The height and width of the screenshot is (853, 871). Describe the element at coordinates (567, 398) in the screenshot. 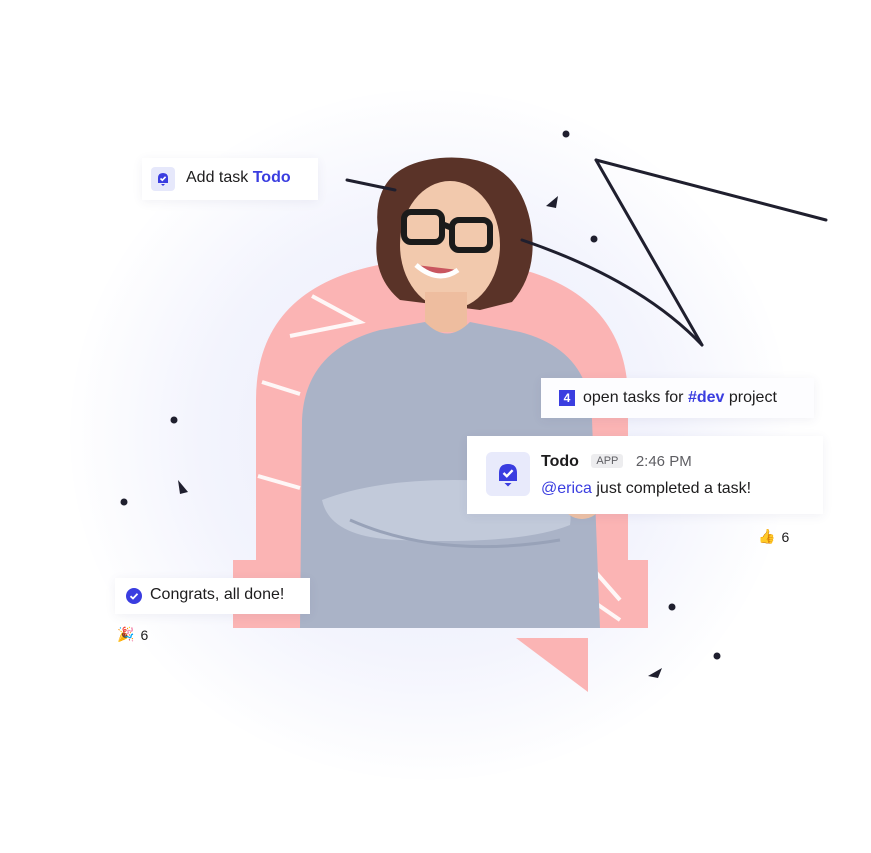

I see `task-count-badge: 4` at that location.